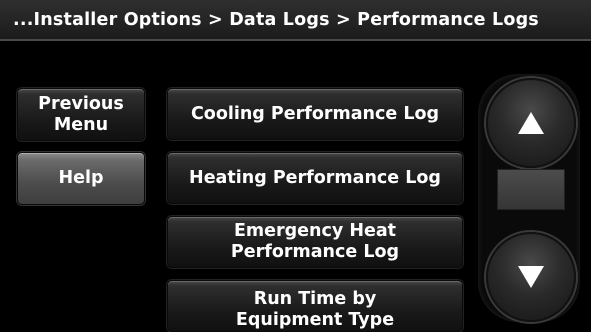 The image size is (591, 332). I want to click on menu-item-label-line2: Equipment Type, so click(315, 320).